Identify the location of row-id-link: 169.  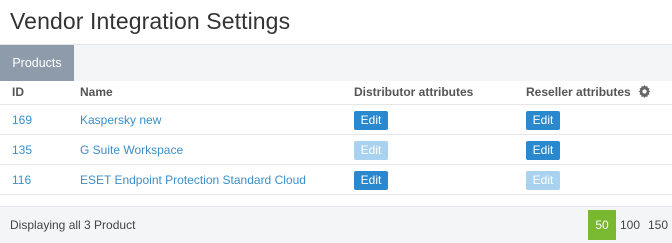
(22, 120).